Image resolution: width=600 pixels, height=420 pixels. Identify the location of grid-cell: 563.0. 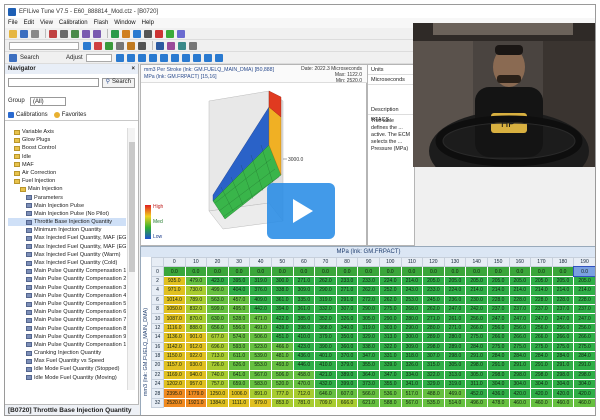
(217, 299).